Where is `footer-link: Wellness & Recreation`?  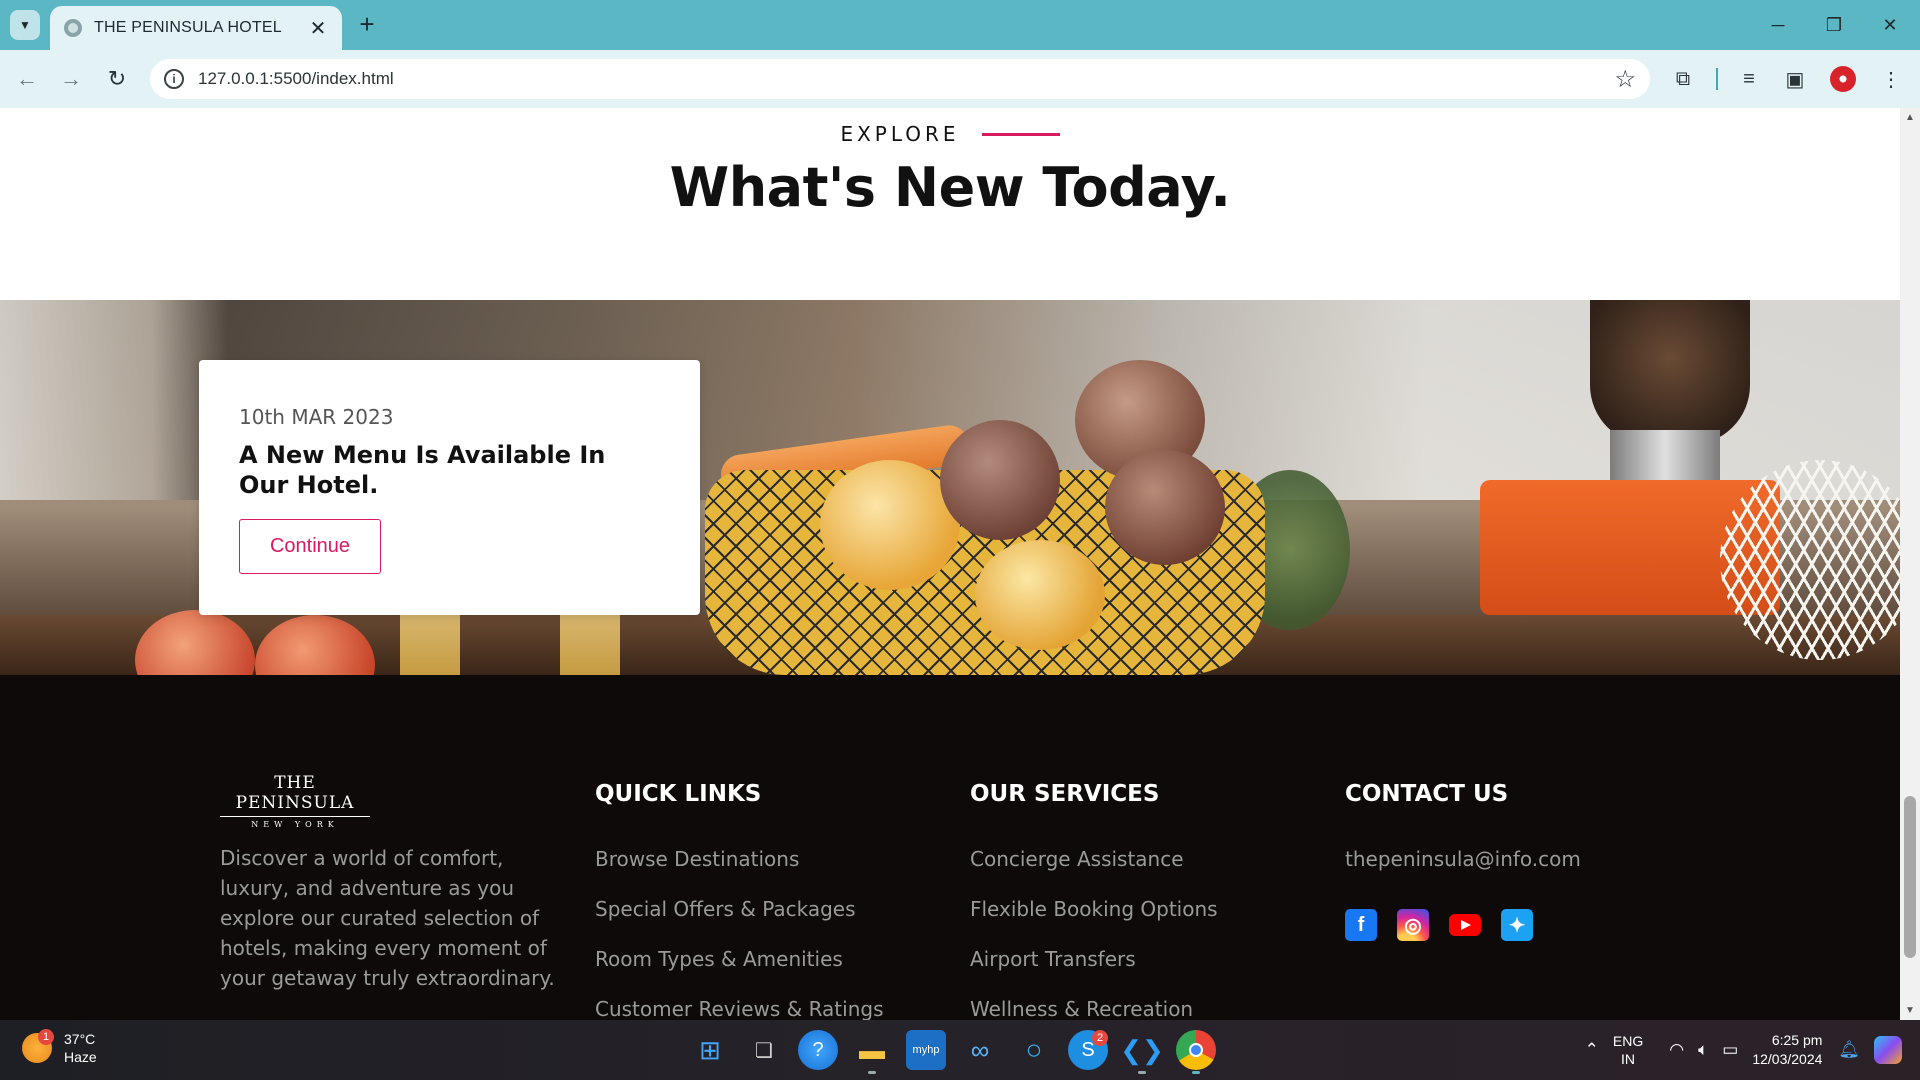 footer-link: Wellness & Recreation is located at coordinates (1094, 1008).